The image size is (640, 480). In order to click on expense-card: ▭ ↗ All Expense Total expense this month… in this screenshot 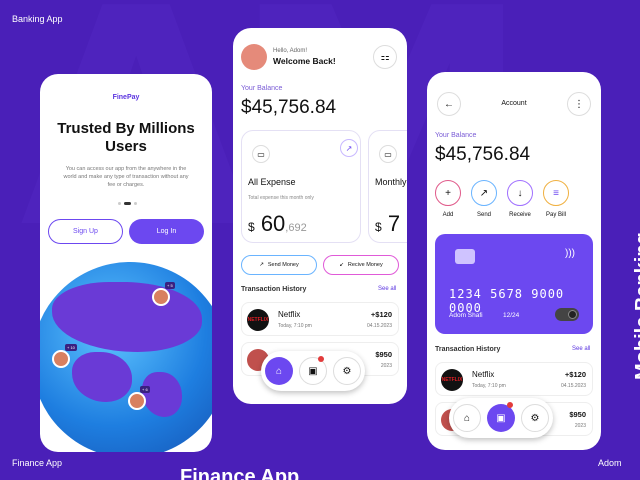, I will do `click(301, 186)`.